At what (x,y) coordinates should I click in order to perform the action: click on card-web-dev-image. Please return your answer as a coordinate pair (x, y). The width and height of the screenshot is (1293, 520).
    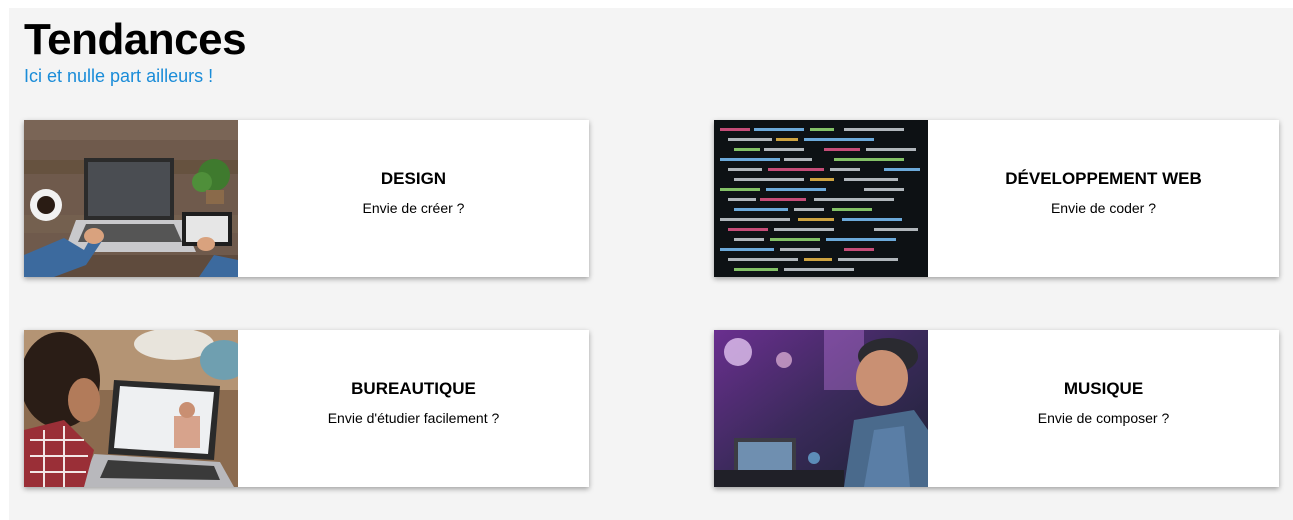
    Looking at the image, I should click on (821, 198).